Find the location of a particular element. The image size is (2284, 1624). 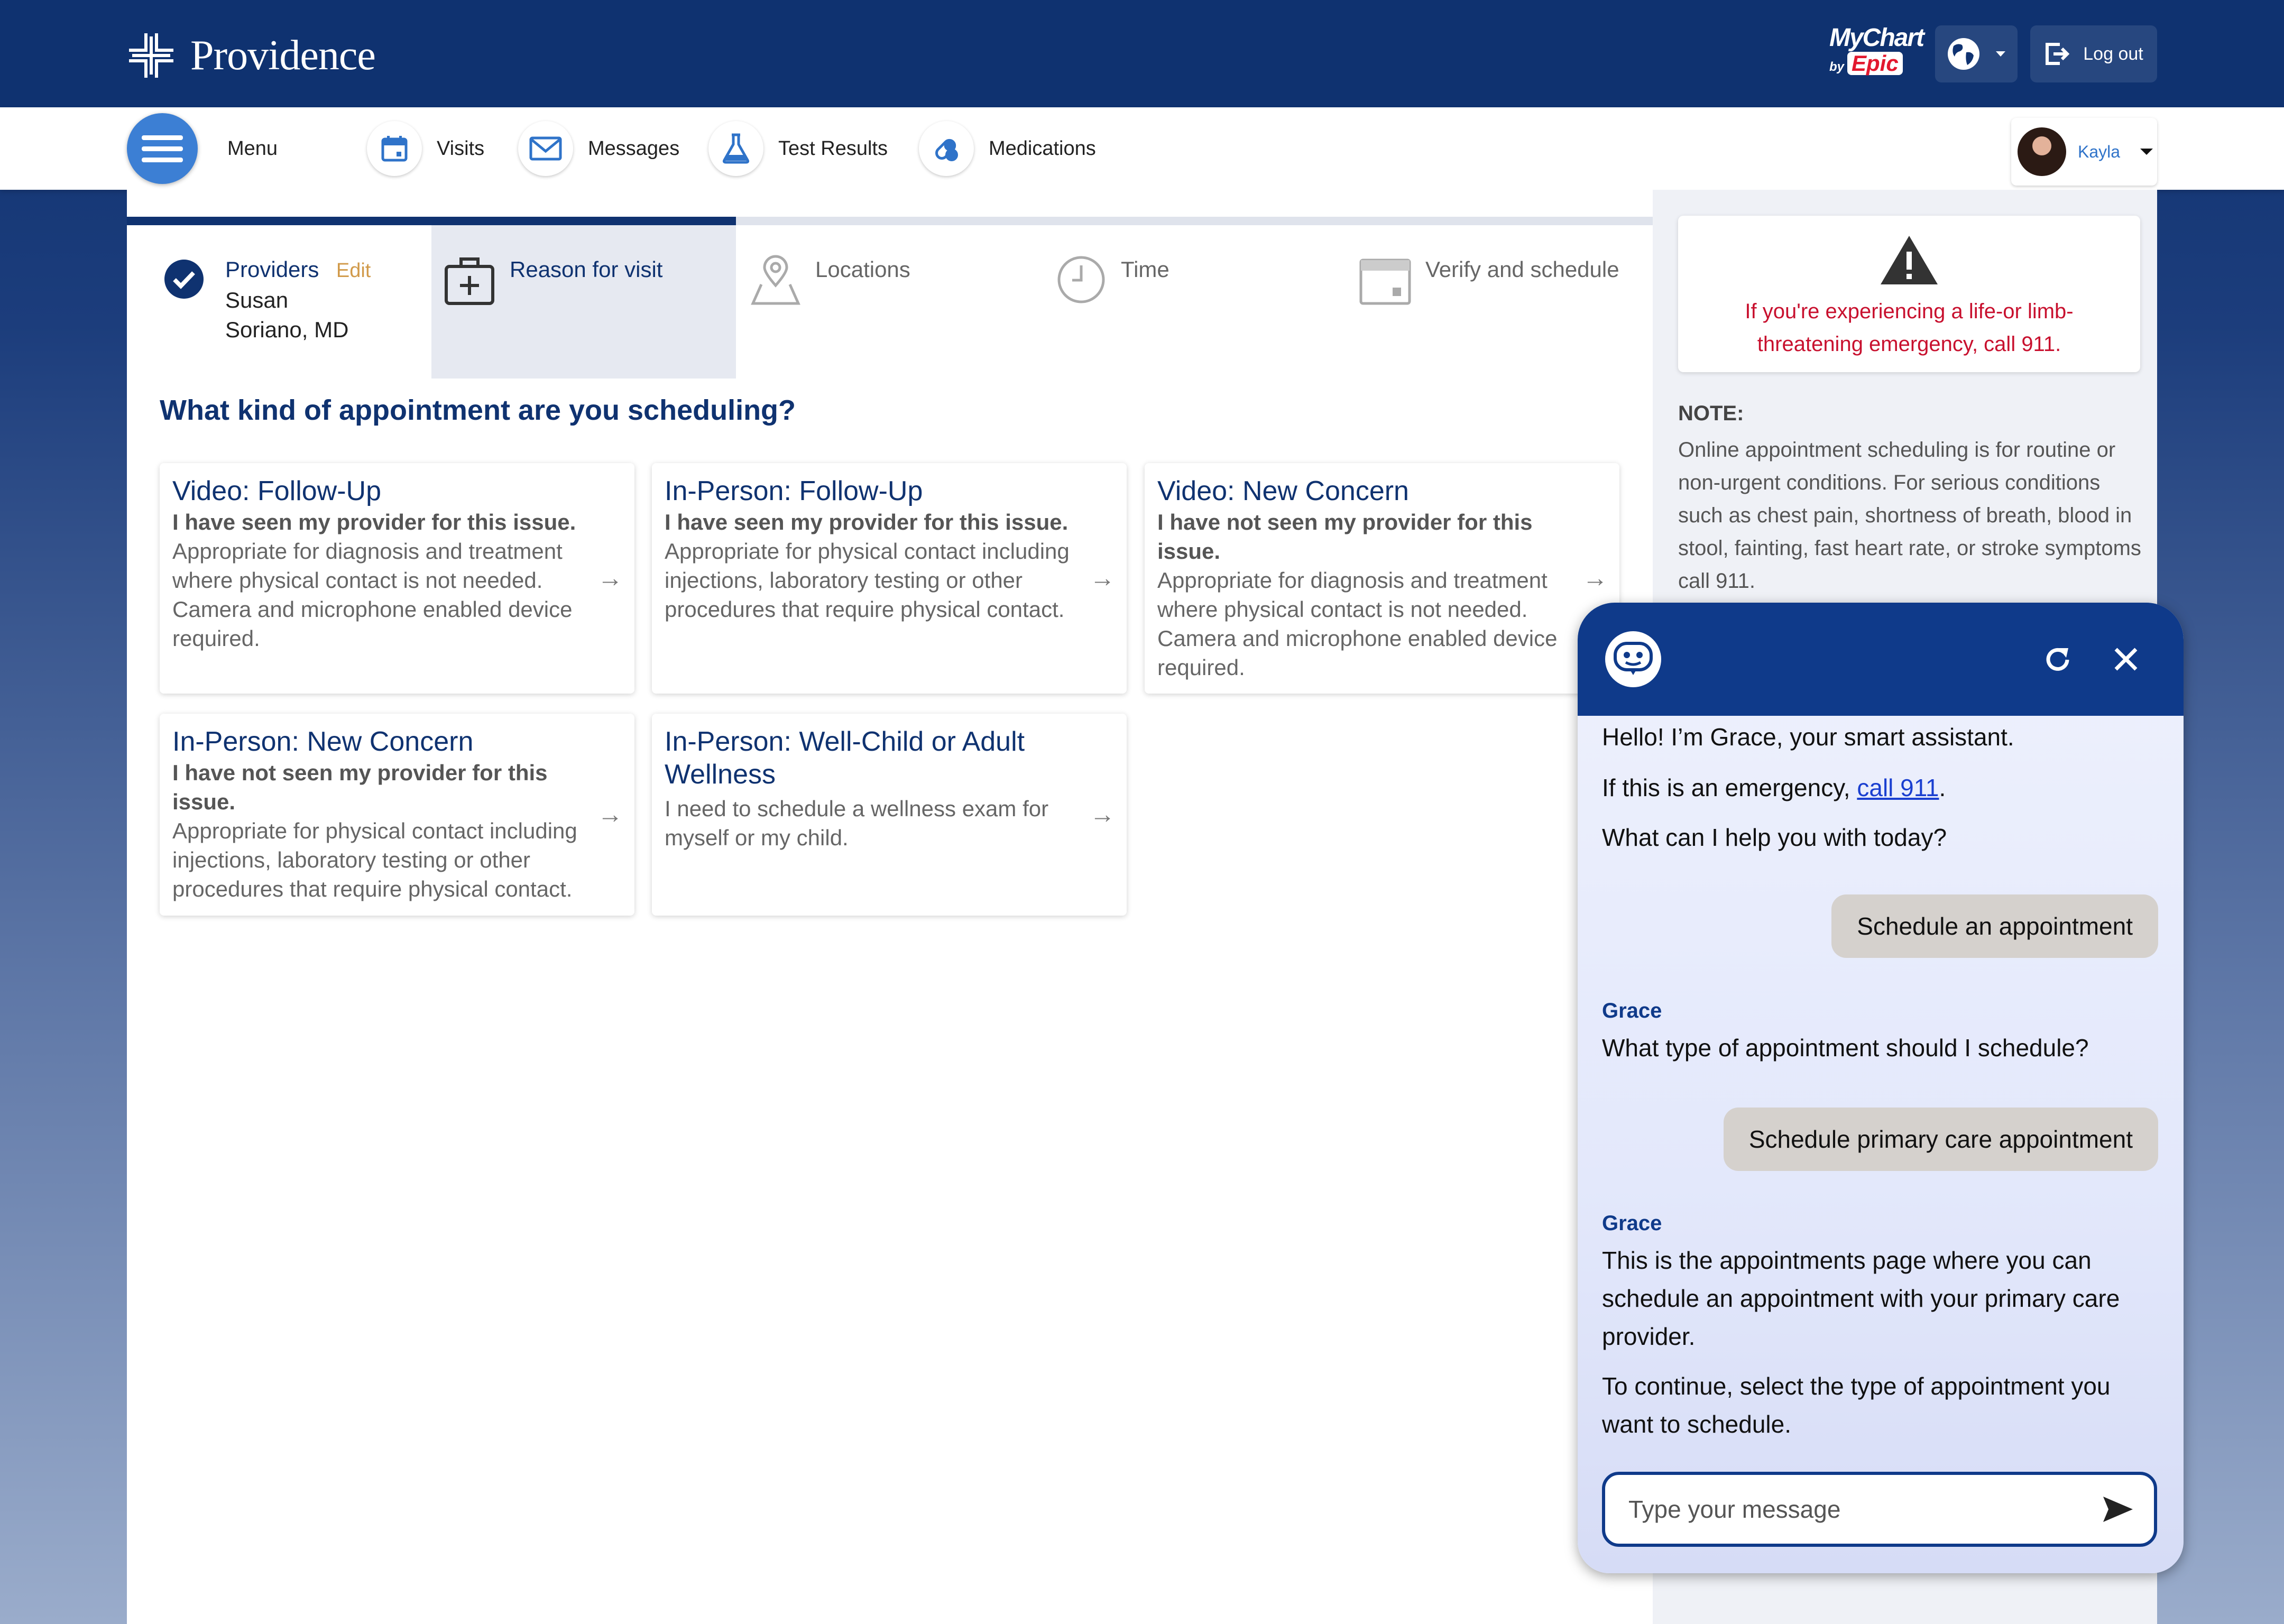

card-title: In-Person: Follow-Up is located at coordinates (794, 491).